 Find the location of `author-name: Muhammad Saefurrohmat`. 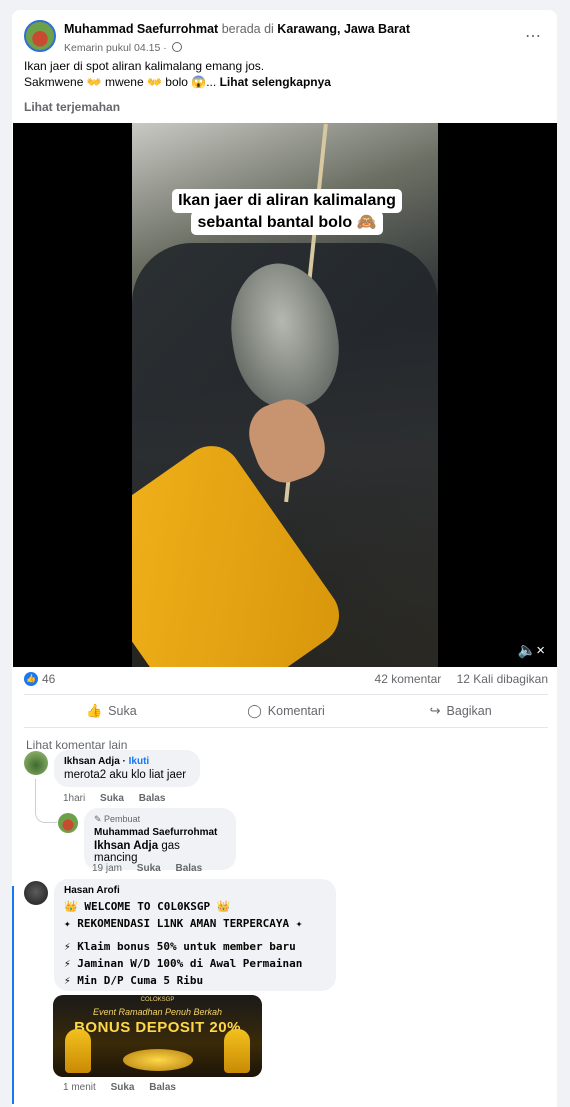

author-name: Muhammad Saefurrohmat is located at coordinates (141, 29).